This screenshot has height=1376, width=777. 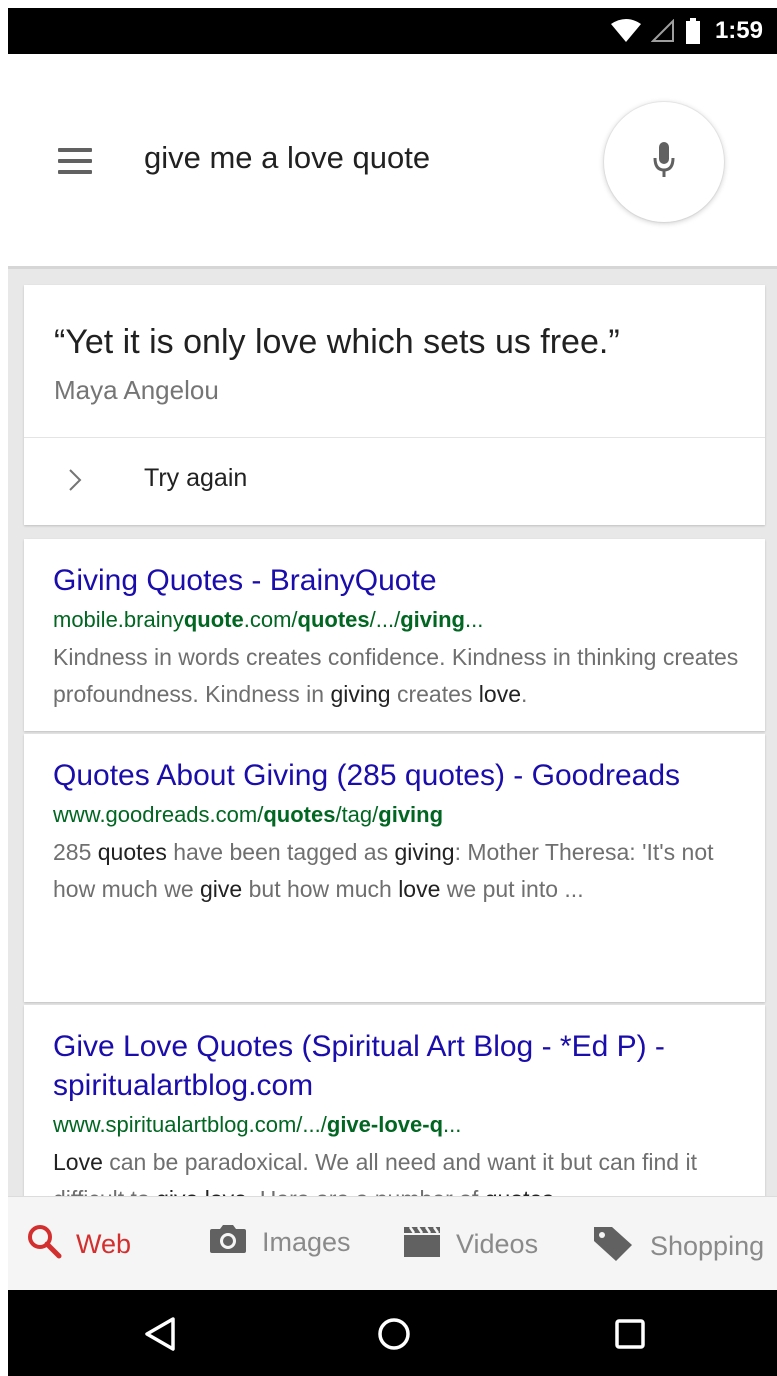 What do you see at coordinates (693, 31) in the screenshot?
I see `battery-icon` at bounding box center [693, 31].